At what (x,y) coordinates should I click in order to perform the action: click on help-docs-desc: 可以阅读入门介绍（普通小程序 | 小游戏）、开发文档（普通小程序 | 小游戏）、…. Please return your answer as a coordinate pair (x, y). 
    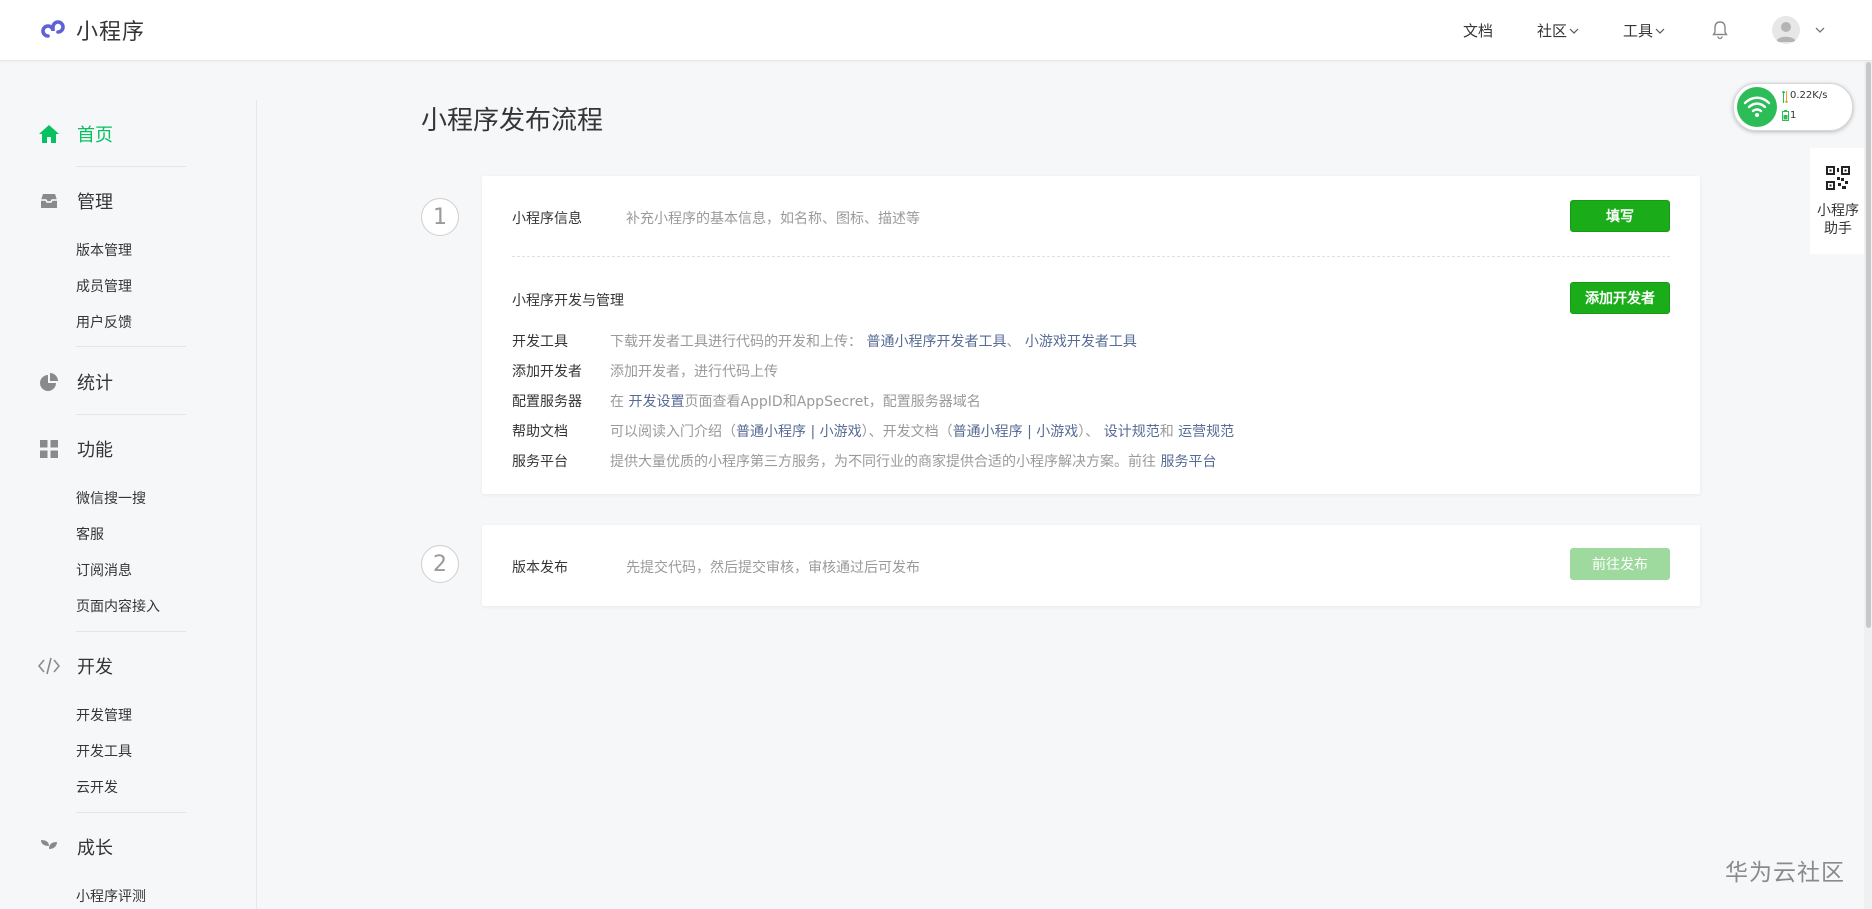
    Looking at the image, I should click on (922, 431).